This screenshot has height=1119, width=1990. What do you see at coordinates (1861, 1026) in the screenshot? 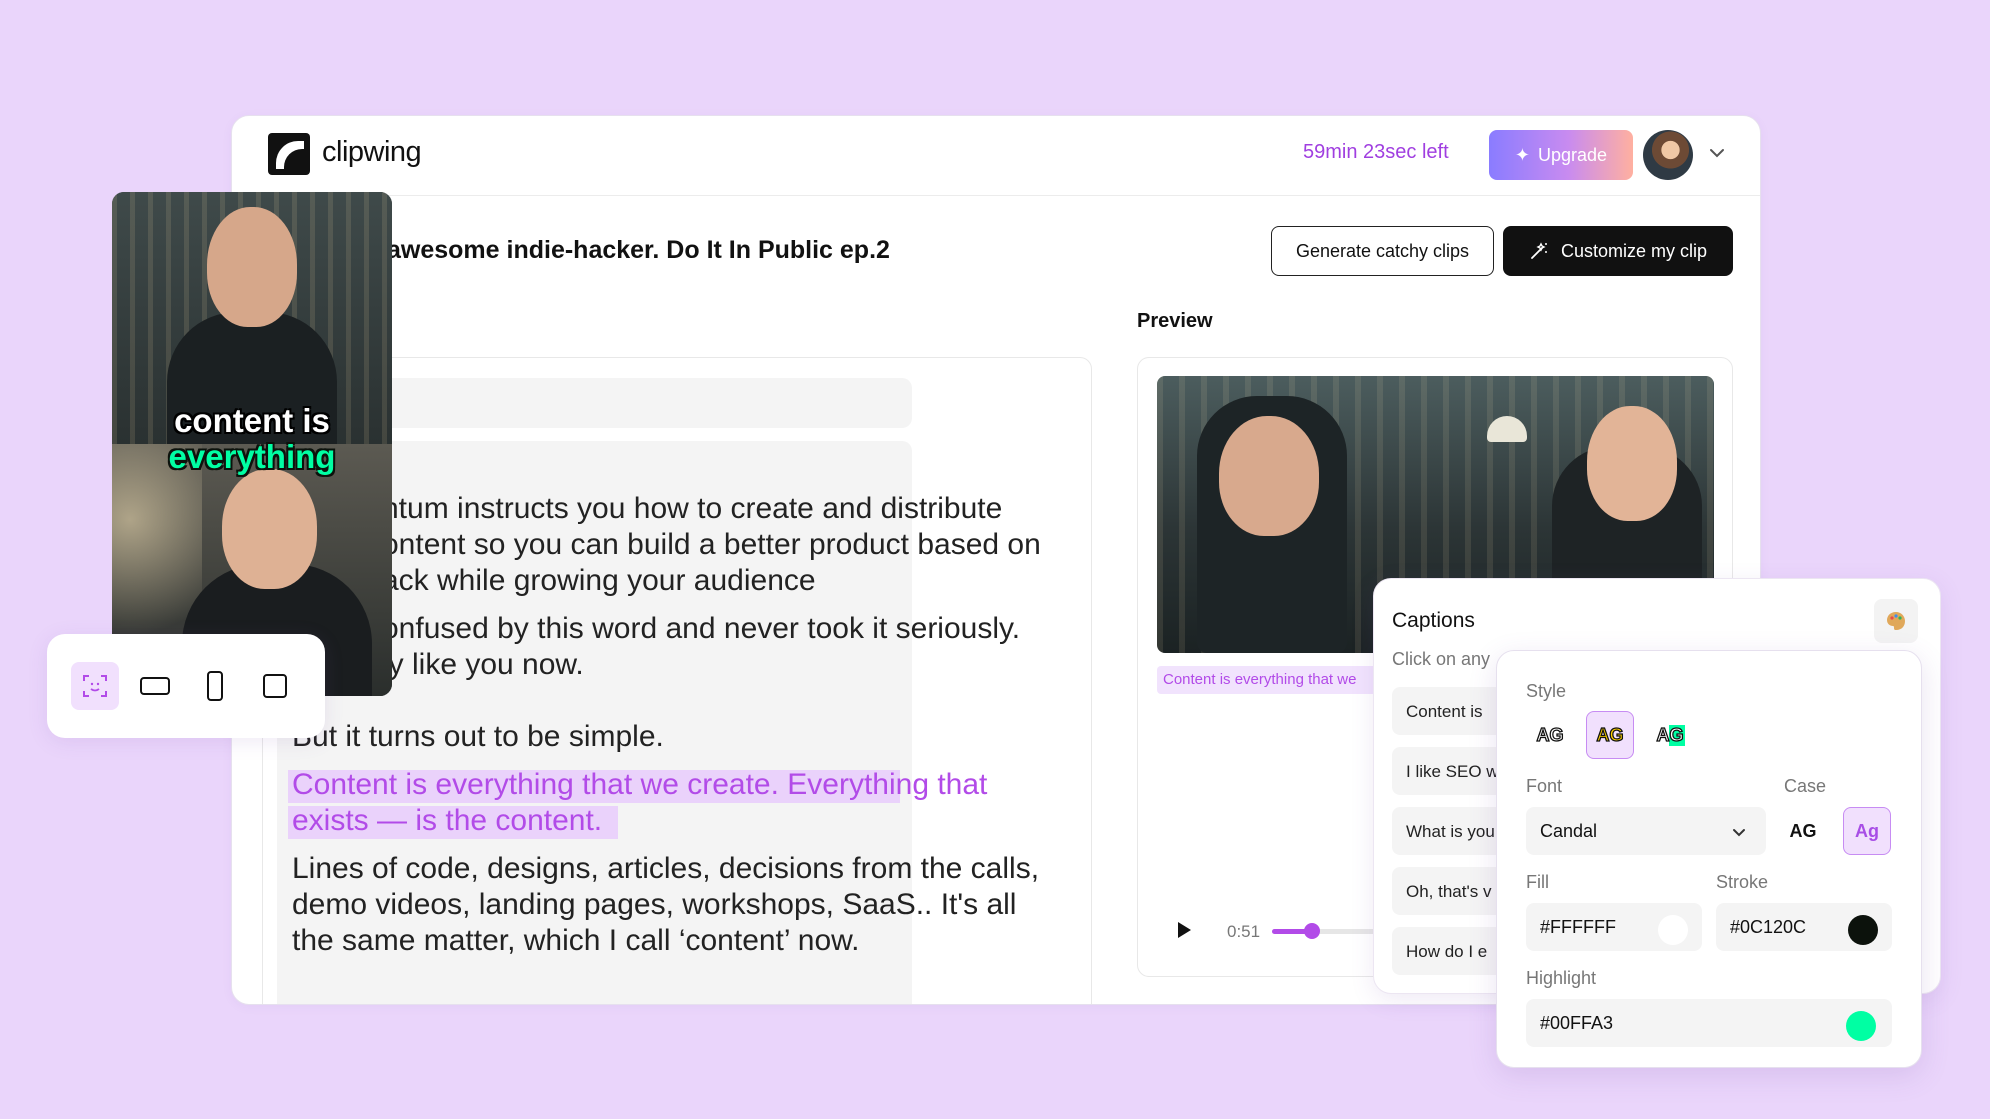
I see `highlight-swatch` at bounding box center [1861, 1026].